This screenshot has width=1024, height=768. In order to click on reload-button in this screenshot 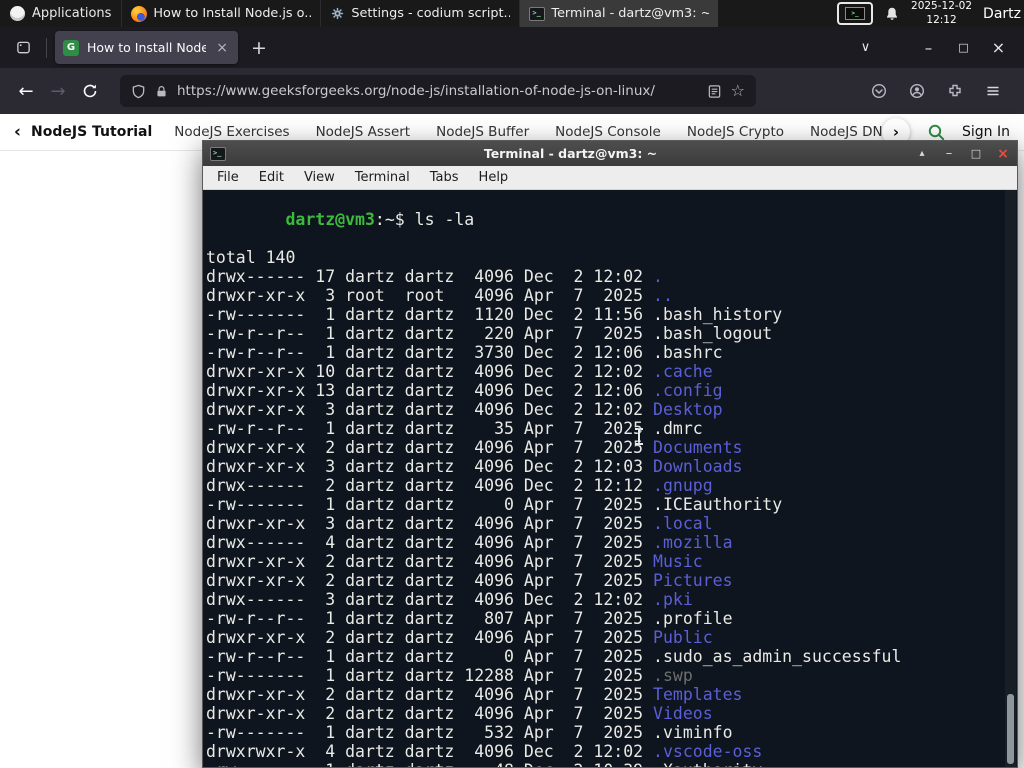, I will do `click(90, 91)`.